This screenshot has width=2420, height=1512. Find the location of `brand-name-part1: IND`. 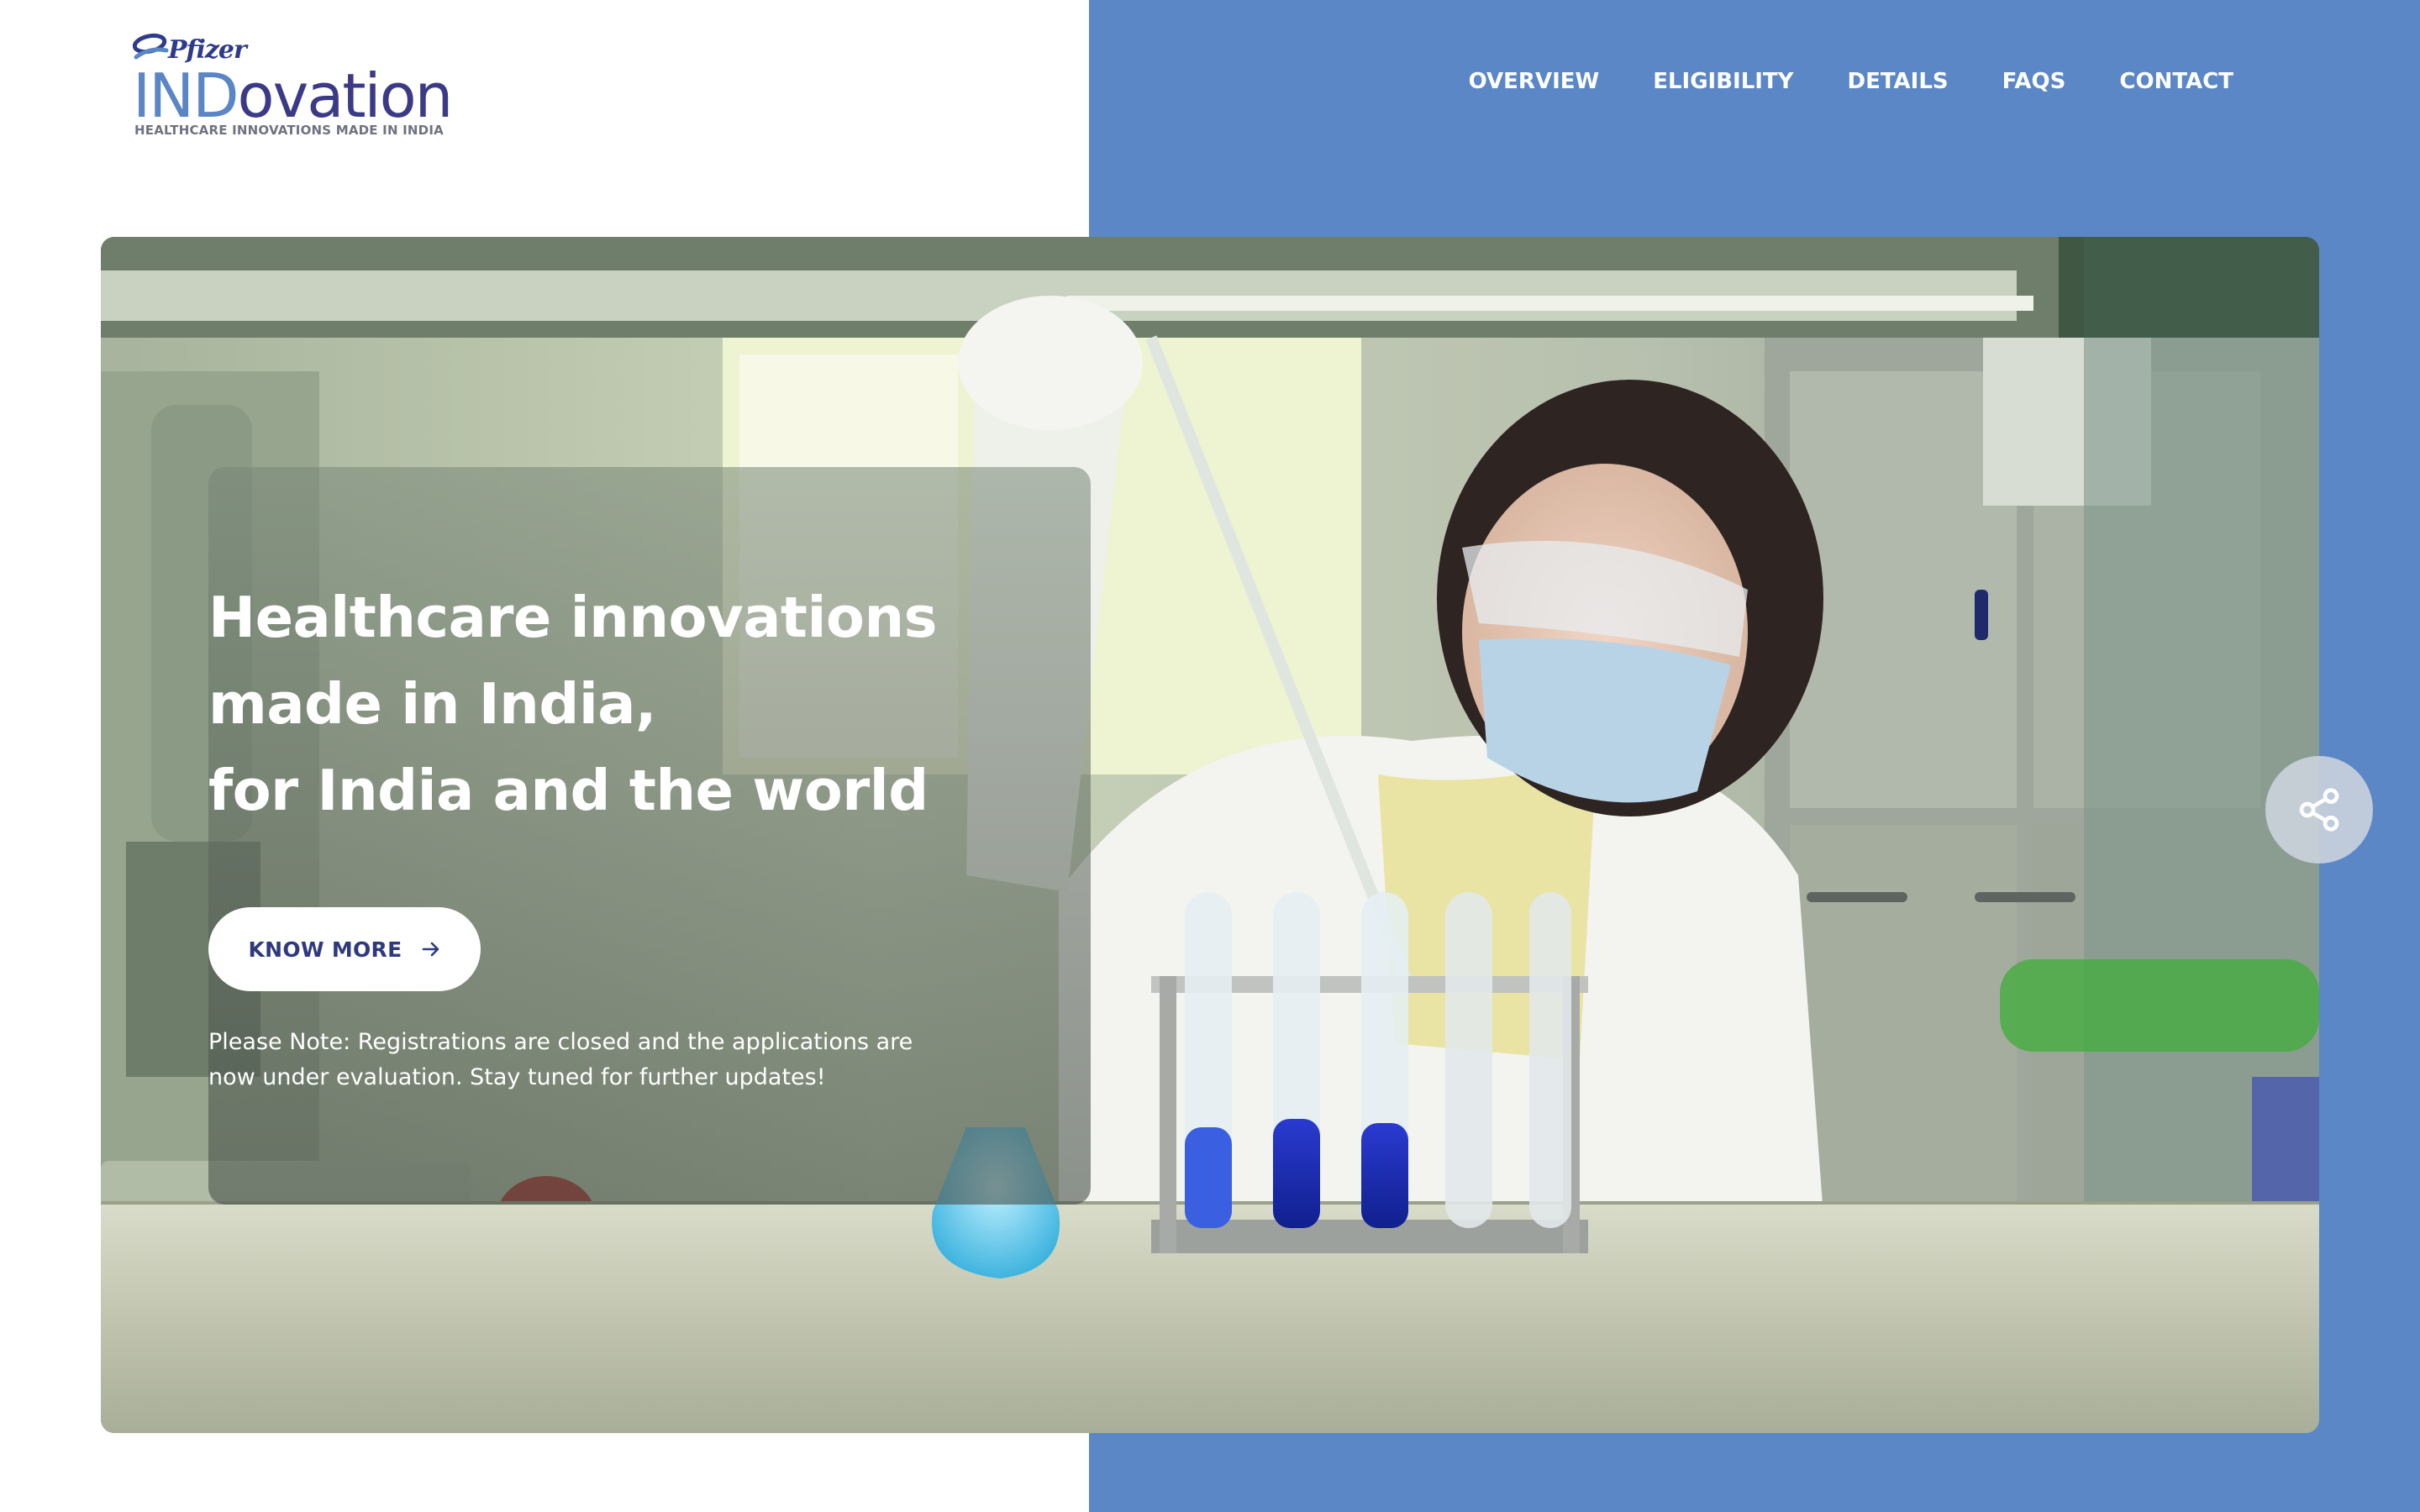

brand-name-part1: IND is located at coordinates (186, 95).